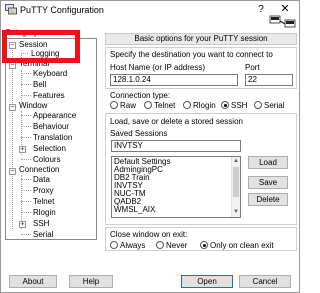 Image resolution: width=320 pixels, height=293 pixels. Describe the element at coordinates (49, 149) in the screenshot. I see `tree-item-selection: Selection` at that location.